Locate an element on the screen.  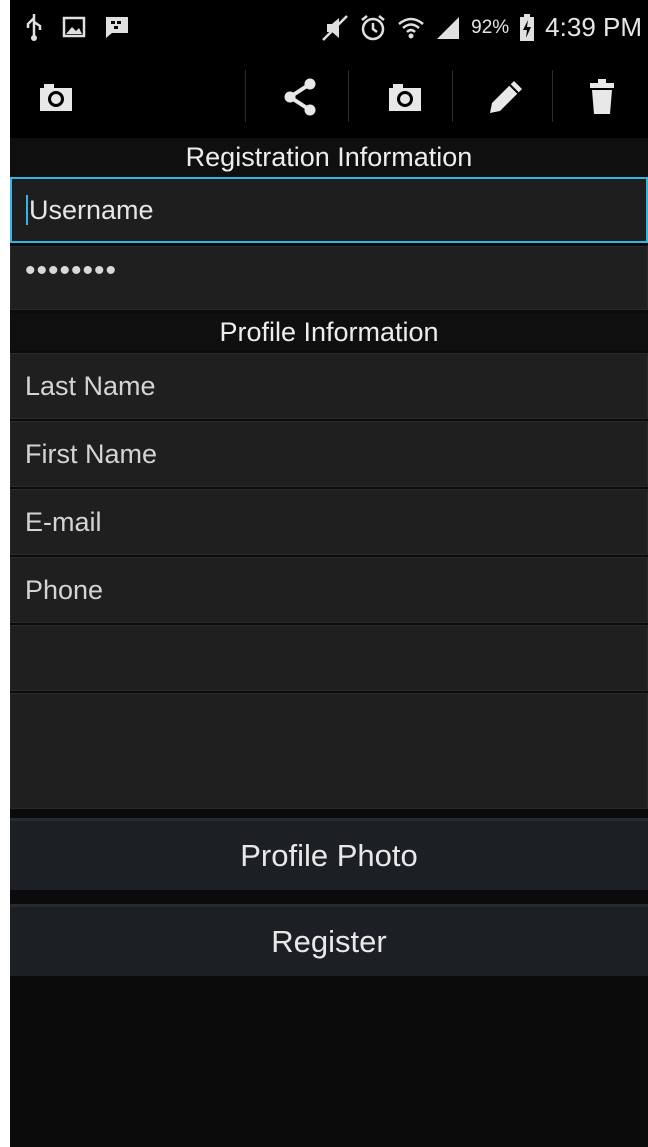
registration-header: Registration Information is located at coordinates (329, 157).